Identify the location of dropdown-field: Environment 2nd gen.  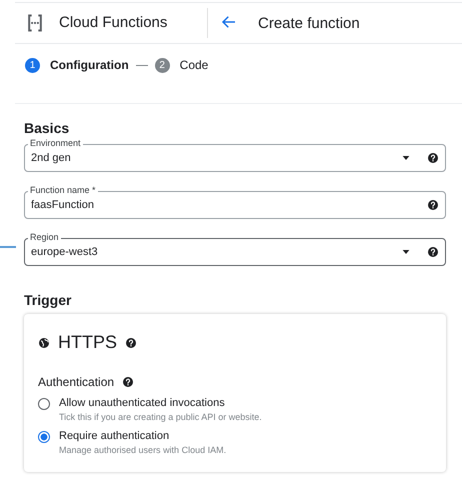
(235, 155).